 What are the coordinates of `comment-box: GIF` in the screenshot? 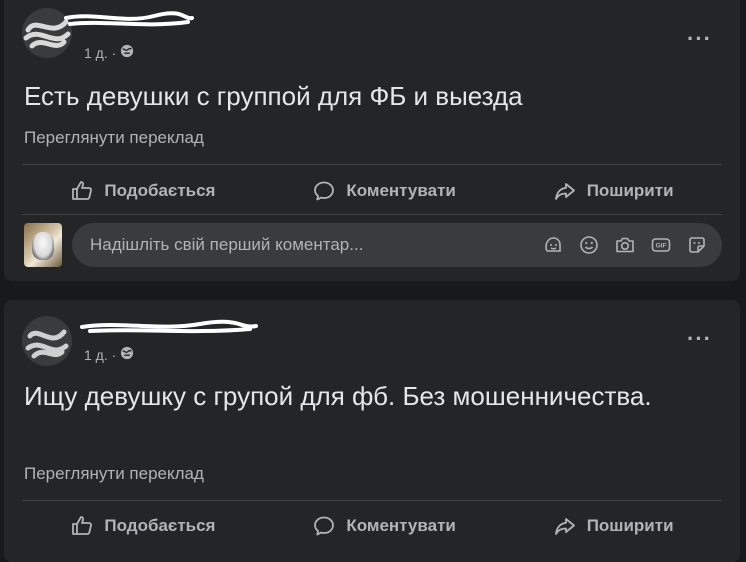 It's located at (397, 245).